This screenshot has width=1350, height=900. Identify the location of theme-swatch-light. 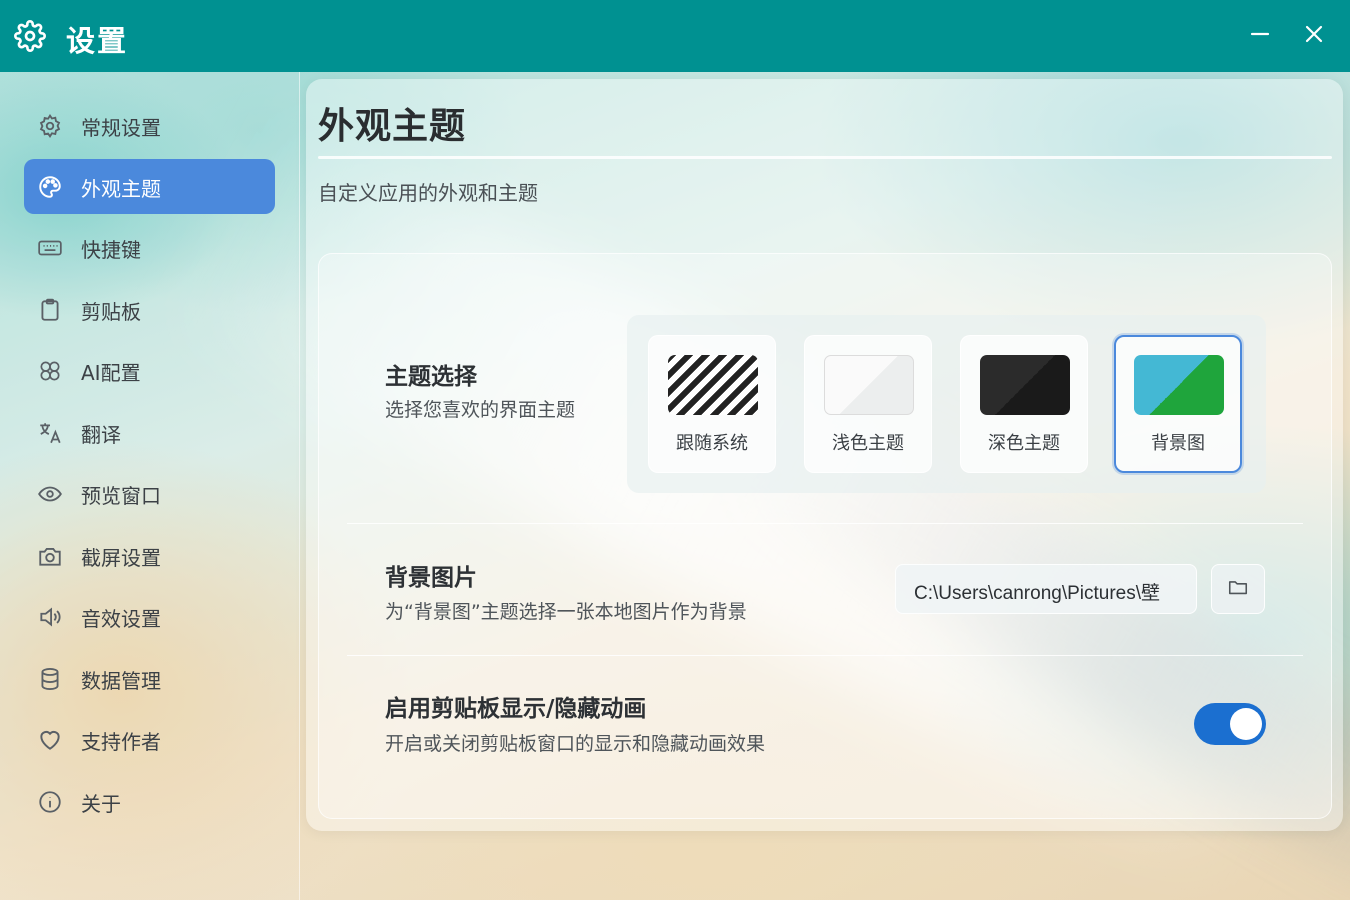
(869, 385).